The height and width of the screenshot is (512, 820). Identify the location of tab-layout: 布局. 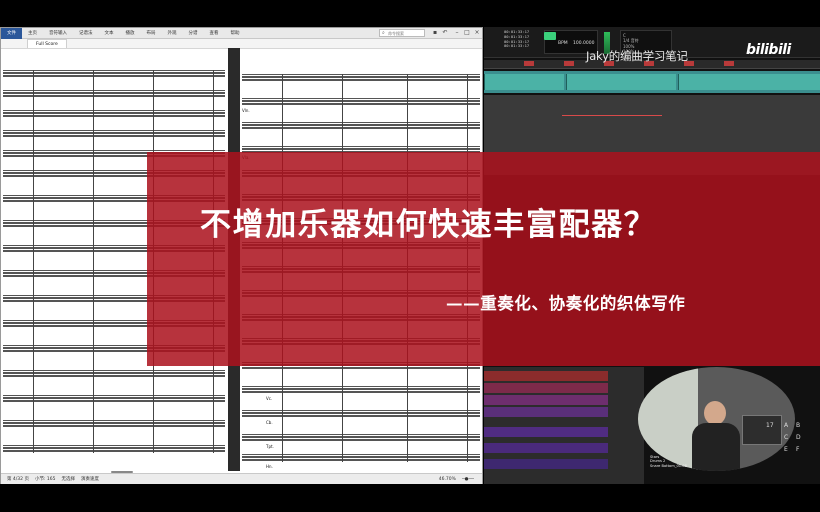
(151, 33).